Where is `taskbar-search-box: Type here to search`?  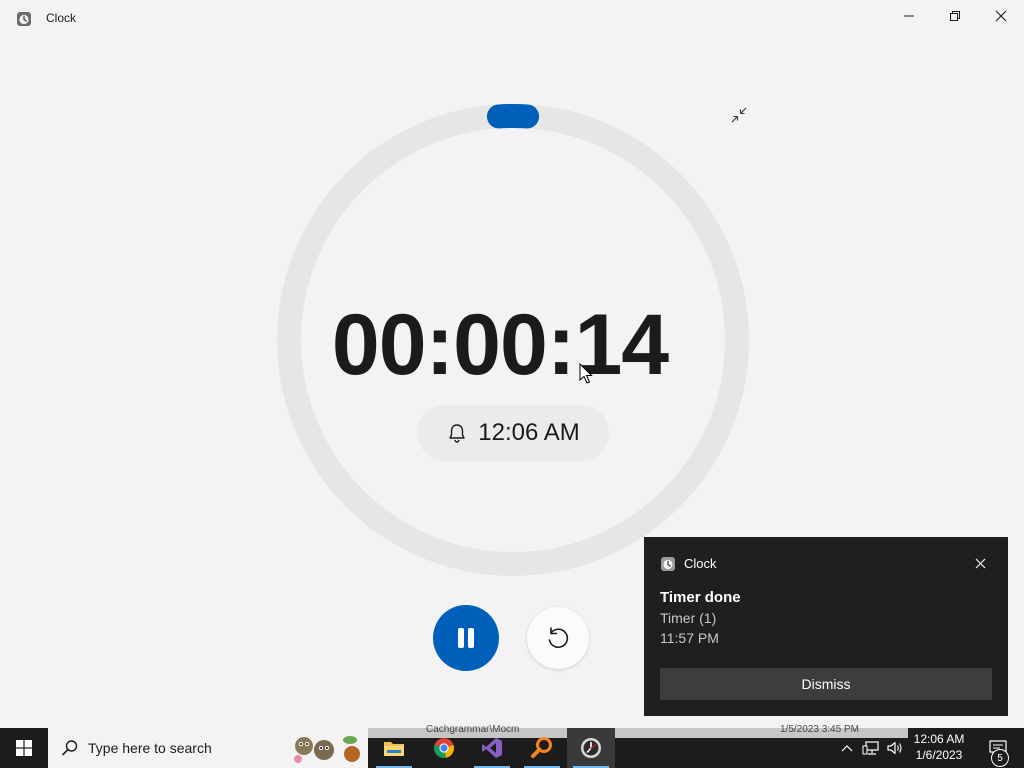
taskbar-search-box: Type here to search is located at coordinates (208, 748).